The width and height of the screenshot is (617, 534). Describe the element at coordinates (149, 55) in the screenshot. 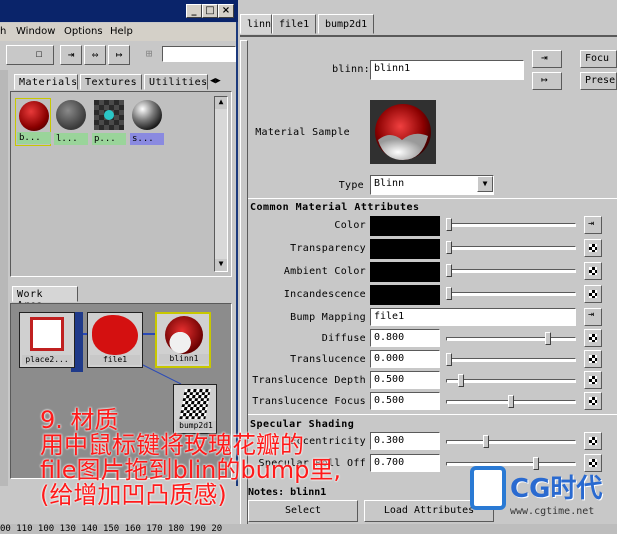

I see `rearrange-icon: ⊞` at that location.